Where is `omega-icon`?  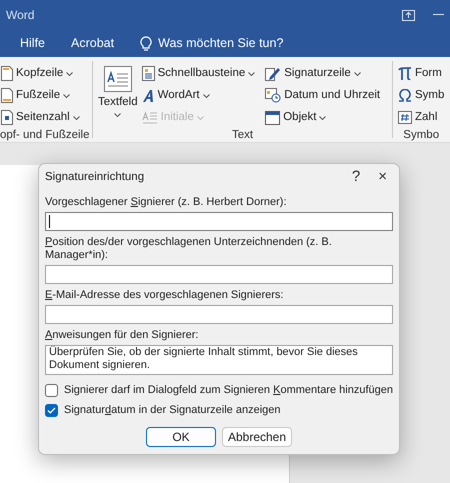 omega-icon is located at coordinates (405, 95).